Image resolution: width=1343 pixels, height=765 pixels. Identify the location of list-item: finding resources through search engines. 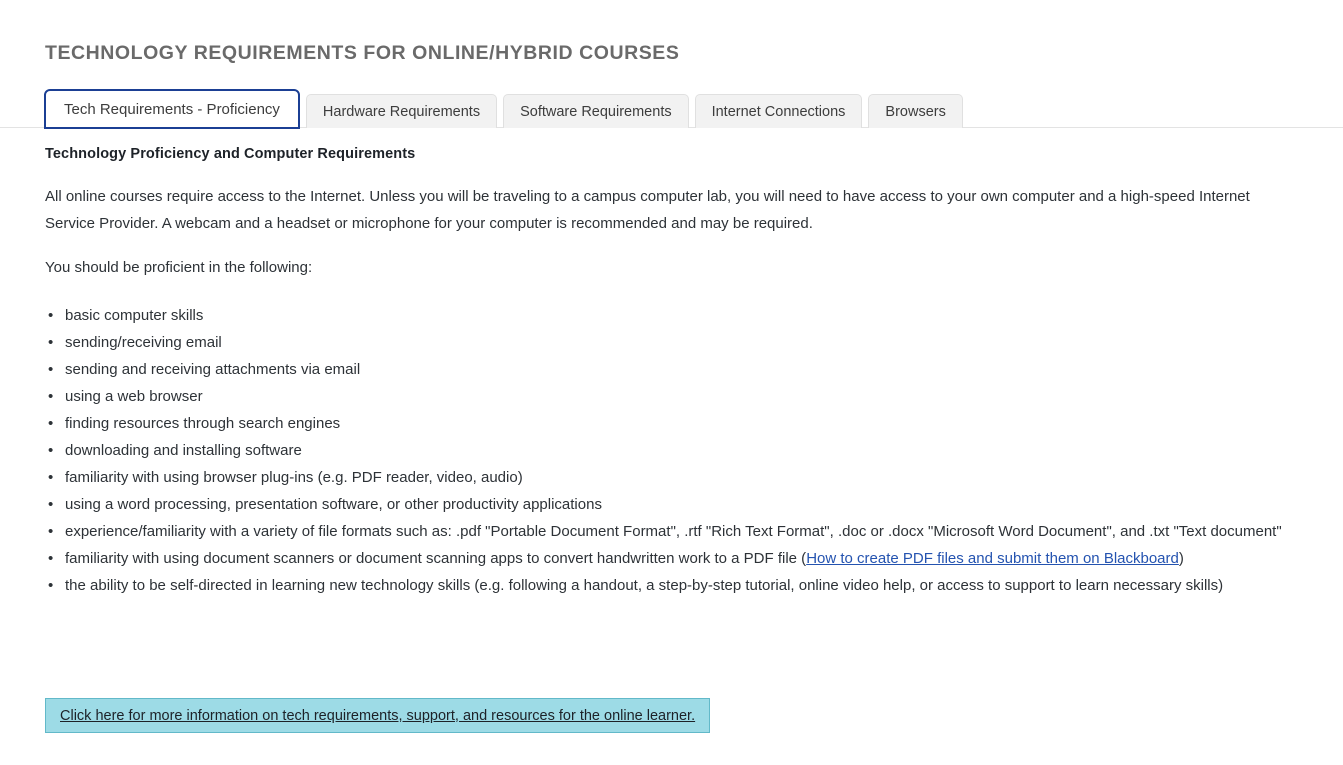
(667, 423).